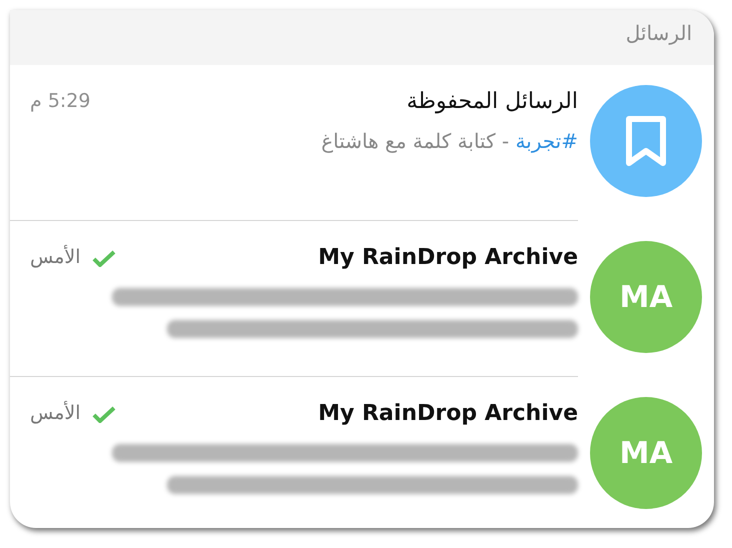 This screenshot has height=548, width=732. What do you see at coordinates (492, 102) in the screenshot?
I see `chat-title: الرسائل المحفوظة` at bounding box center [492, 102].